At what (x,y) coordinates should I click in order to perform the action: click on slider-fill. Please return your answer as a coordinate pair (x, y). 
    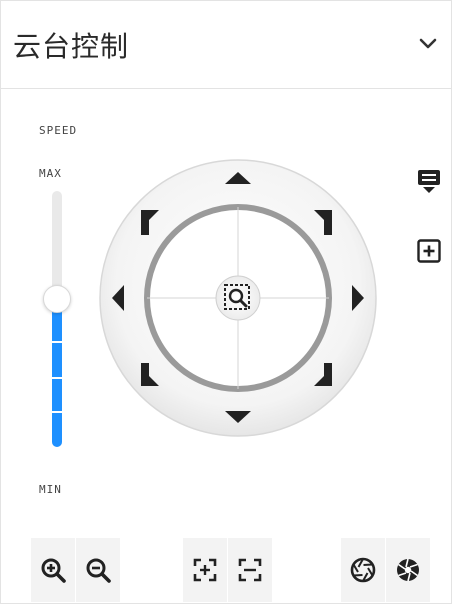
    Looking at the image, I should click on (57, 373).